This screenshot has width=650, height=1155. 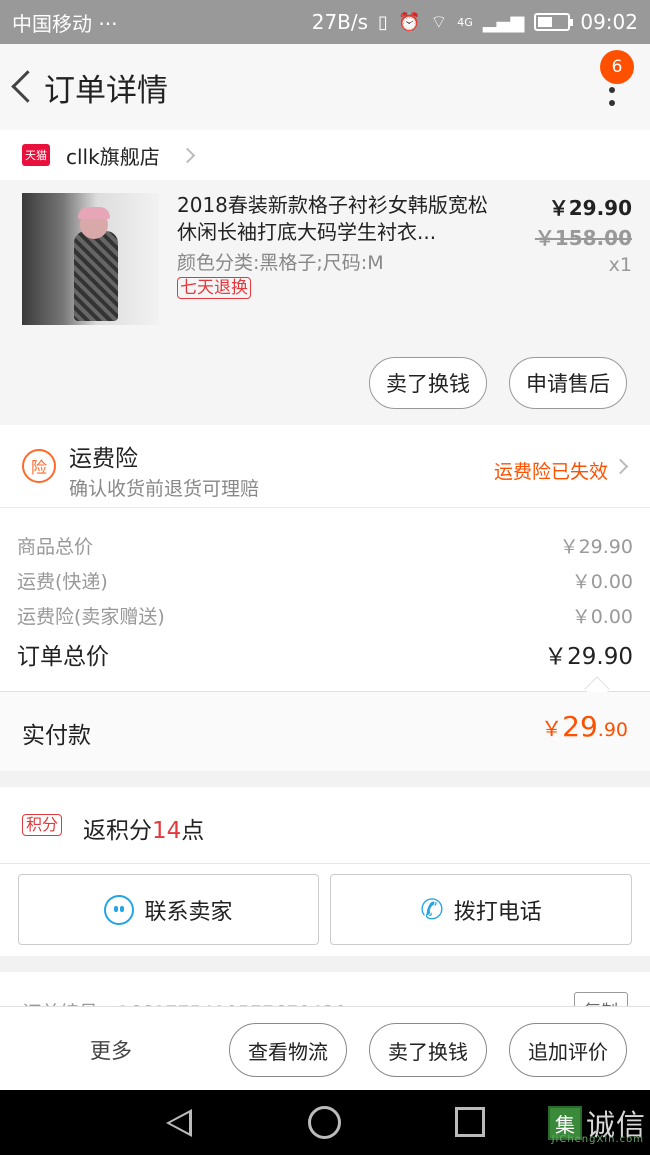 I want to click on battery-fill, so click(x=545, y=22).